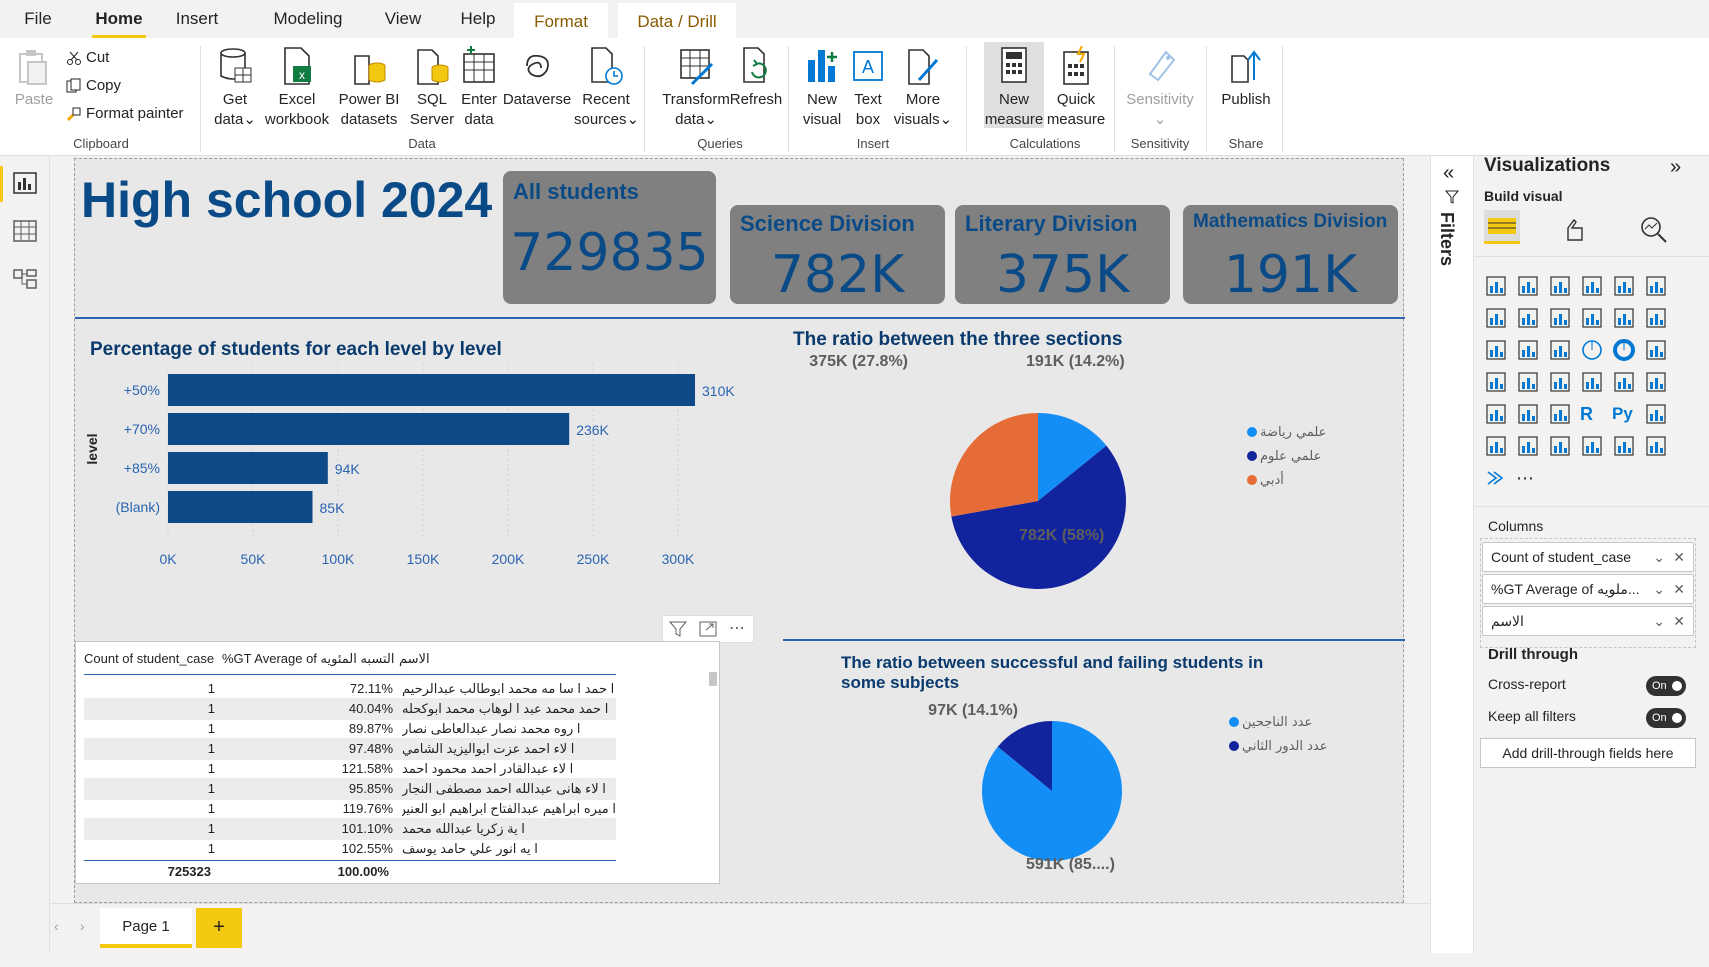  I want to click on clustered-bar-icon, so click(1560, 286).